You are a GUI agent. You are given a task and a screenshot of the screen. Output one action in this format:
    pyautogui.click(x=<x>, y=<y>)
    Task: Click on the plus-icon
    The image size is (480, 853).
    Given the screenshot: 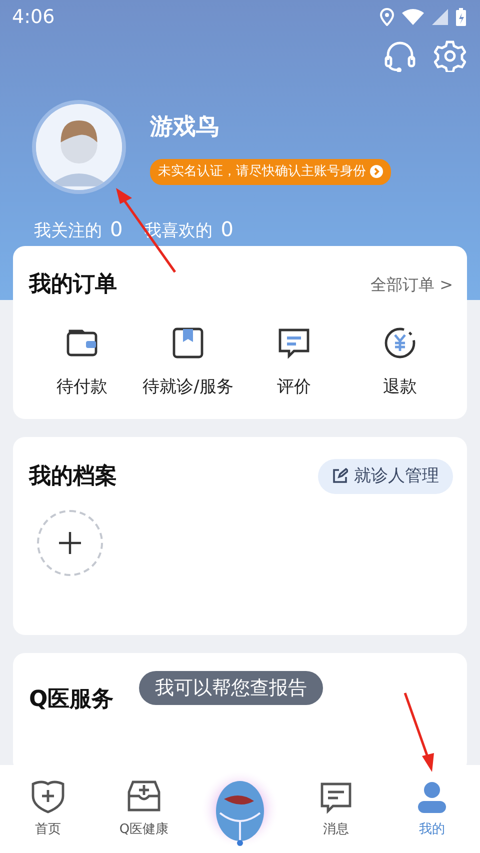 What is the action you would take?
    pyautogui.click(x=70, y=543)
    